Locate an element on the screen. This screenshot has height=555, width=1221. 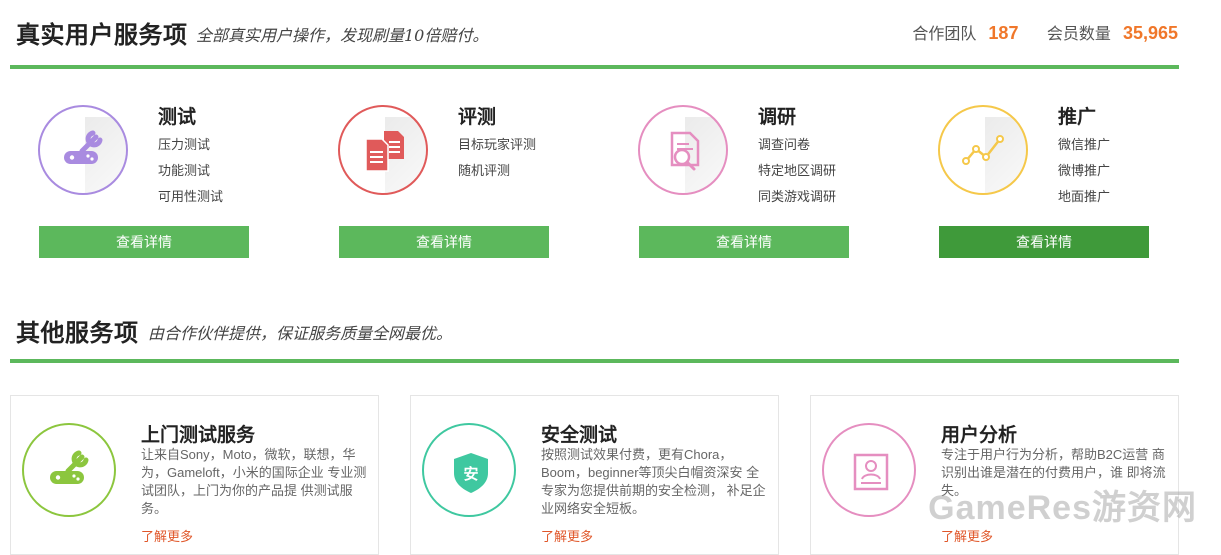
member-count: 35,965 is located at coordinates (1150, 33).